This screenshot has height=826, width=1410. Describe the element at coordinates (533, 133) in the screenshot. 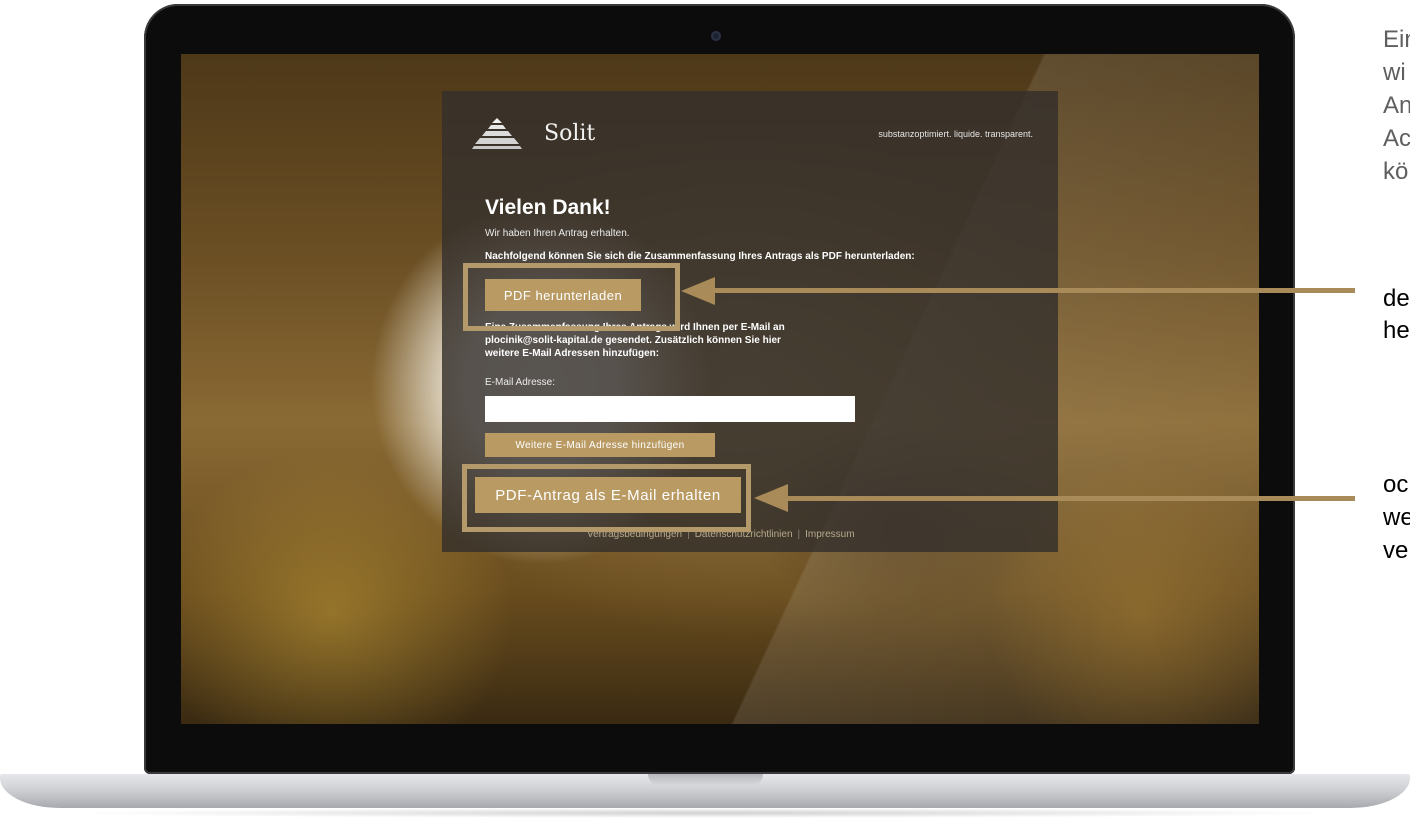

I see `brand: Solit` at that location.